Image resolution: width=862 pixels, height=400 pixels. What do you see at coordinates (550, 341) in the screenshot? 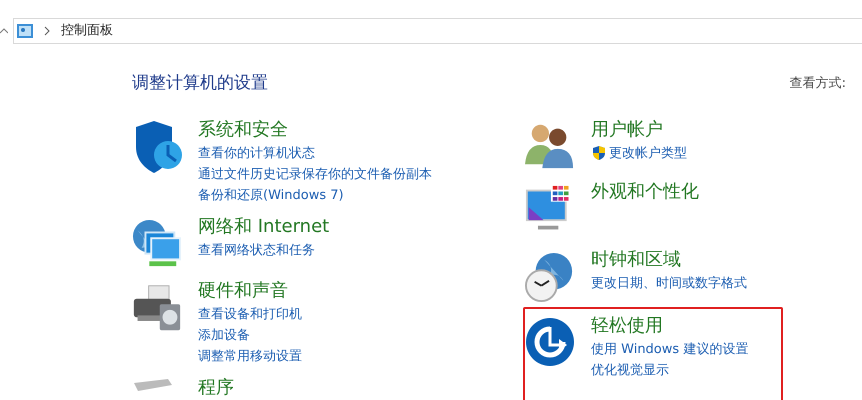
I see `accessibility-icon` at bounding box center [550, 341].